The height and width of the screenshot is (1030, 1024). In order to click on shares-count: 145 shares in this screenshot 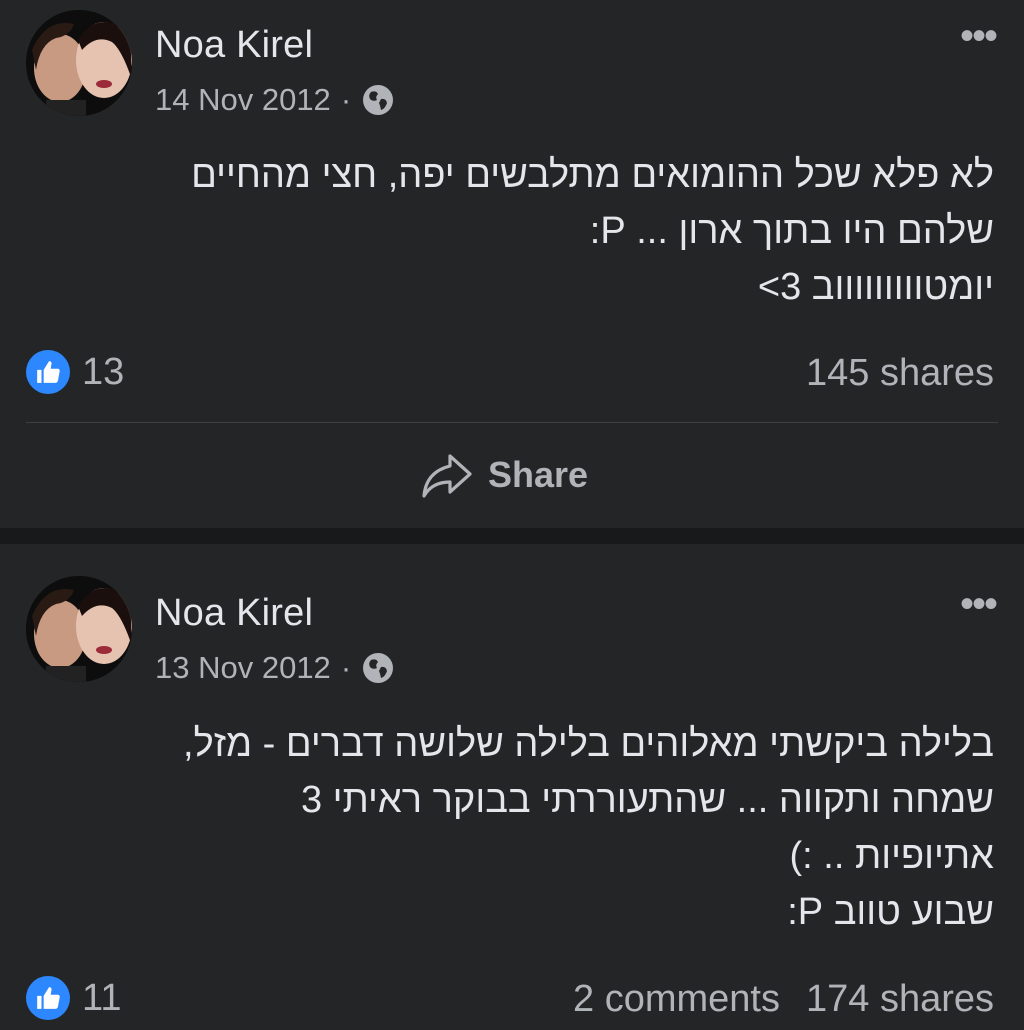, I will do `click(900, 373)`.